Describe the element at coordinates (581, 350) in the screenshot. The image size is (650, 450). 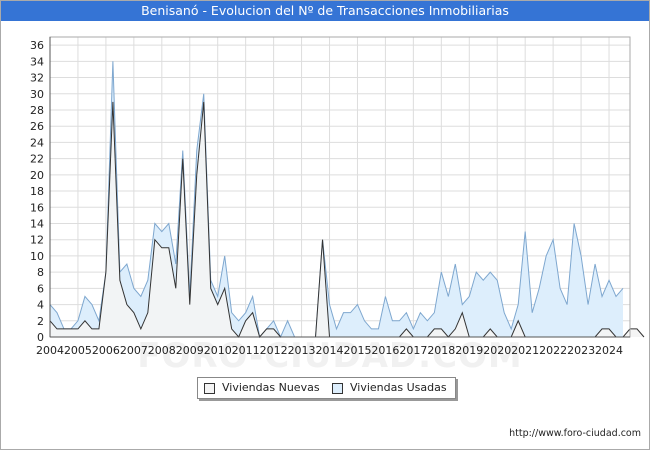
I see `x-tick-label: 2023` at that location.